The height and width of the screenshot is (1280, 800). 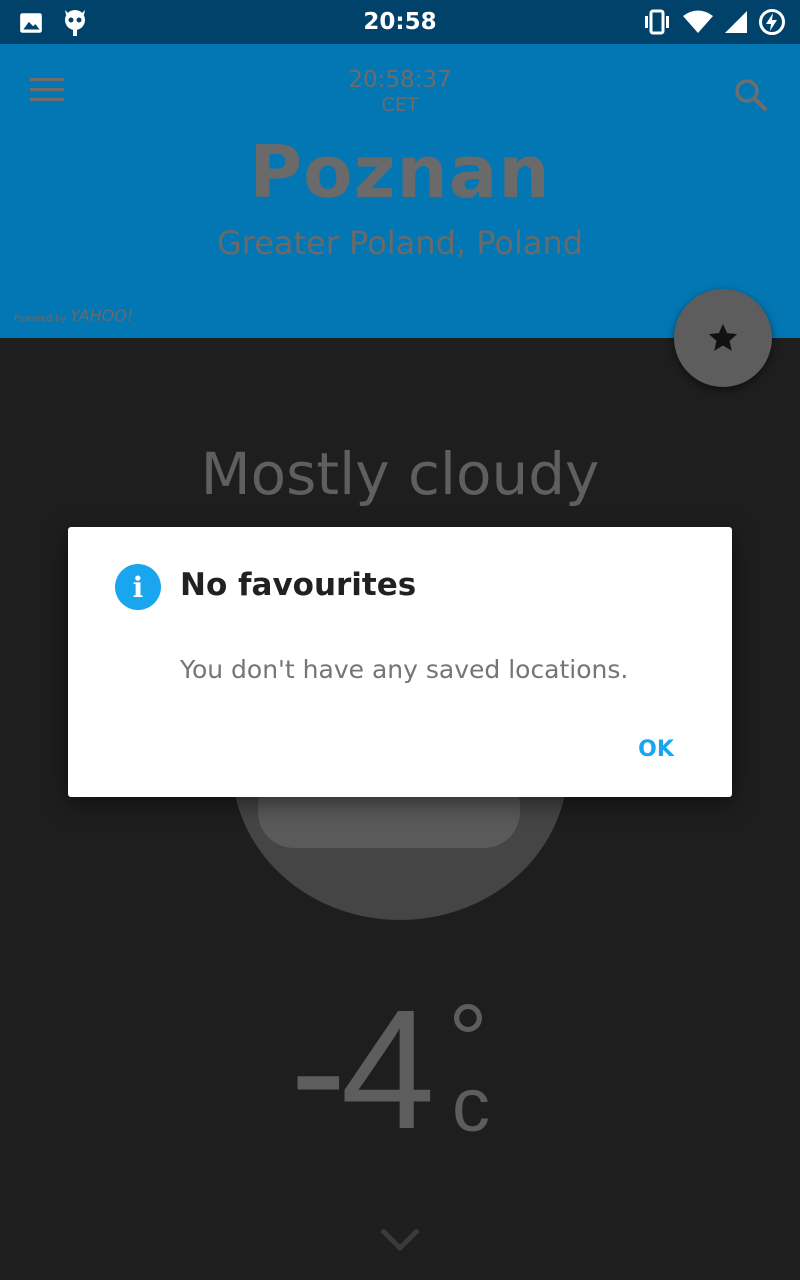 I want to click on yahoo-logo: YAHOO!, so click(x=102, y=315).